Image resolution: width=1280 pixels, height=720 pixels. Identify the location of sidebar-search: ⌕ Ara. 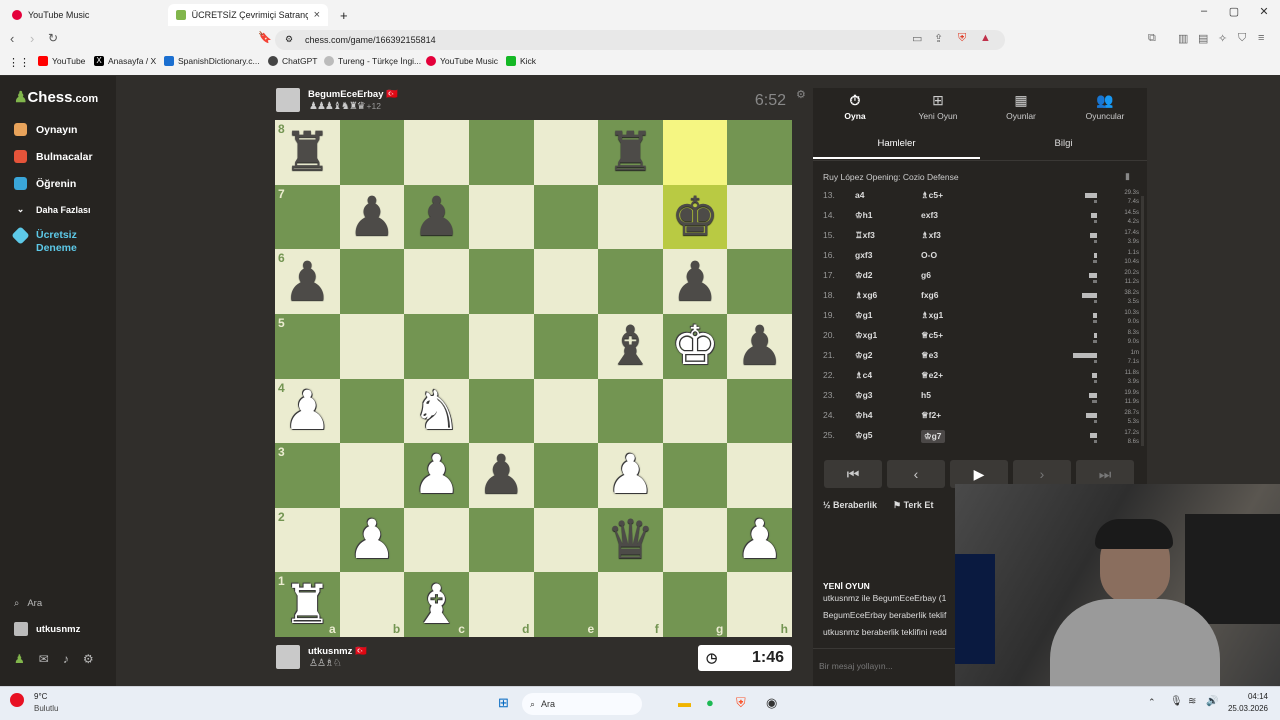
(28, 603).